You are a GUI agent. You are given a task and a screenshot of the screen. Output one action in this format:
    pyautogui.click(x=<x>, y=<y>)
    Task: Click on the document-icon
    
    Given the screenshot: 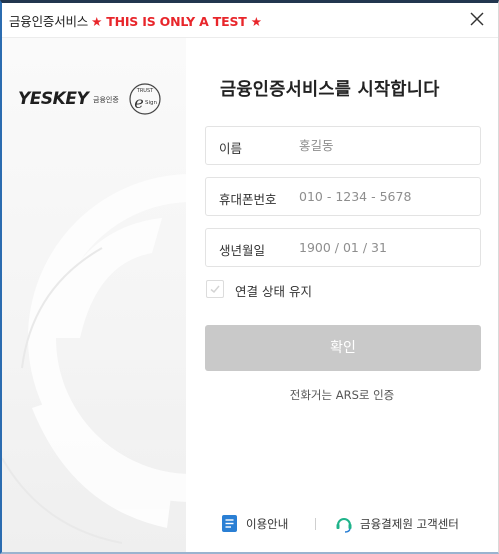 What is the action you would take?
    pyautogui.click(x=229, y=523)
    